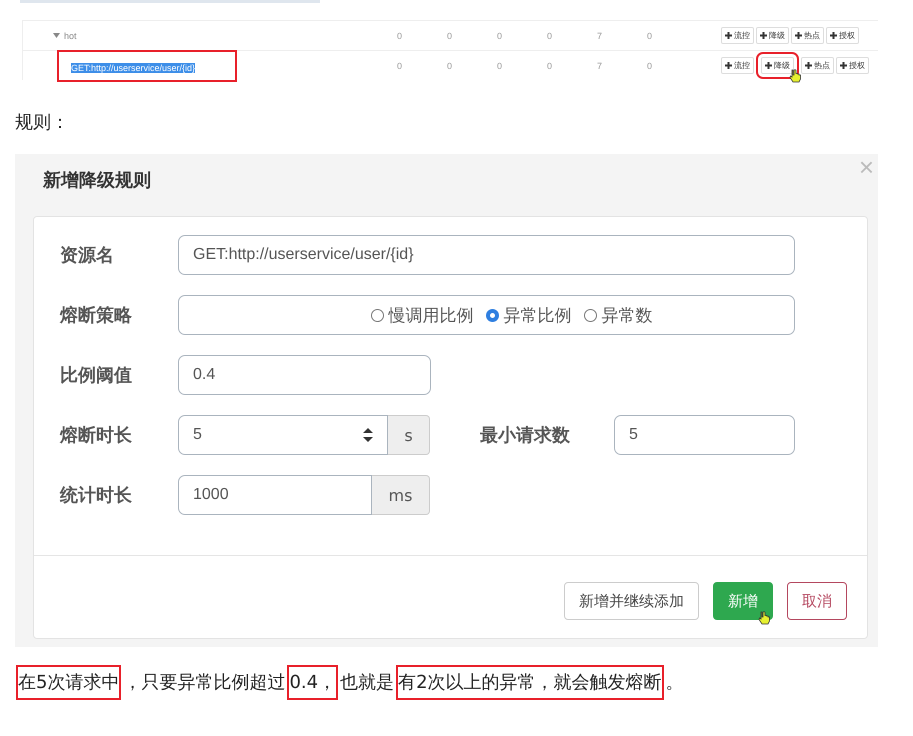  What do you see at coordinates (97, 180) in the screenshot?
I see `dialog-title: 新增降级规则` at bounding box center [97, 180].